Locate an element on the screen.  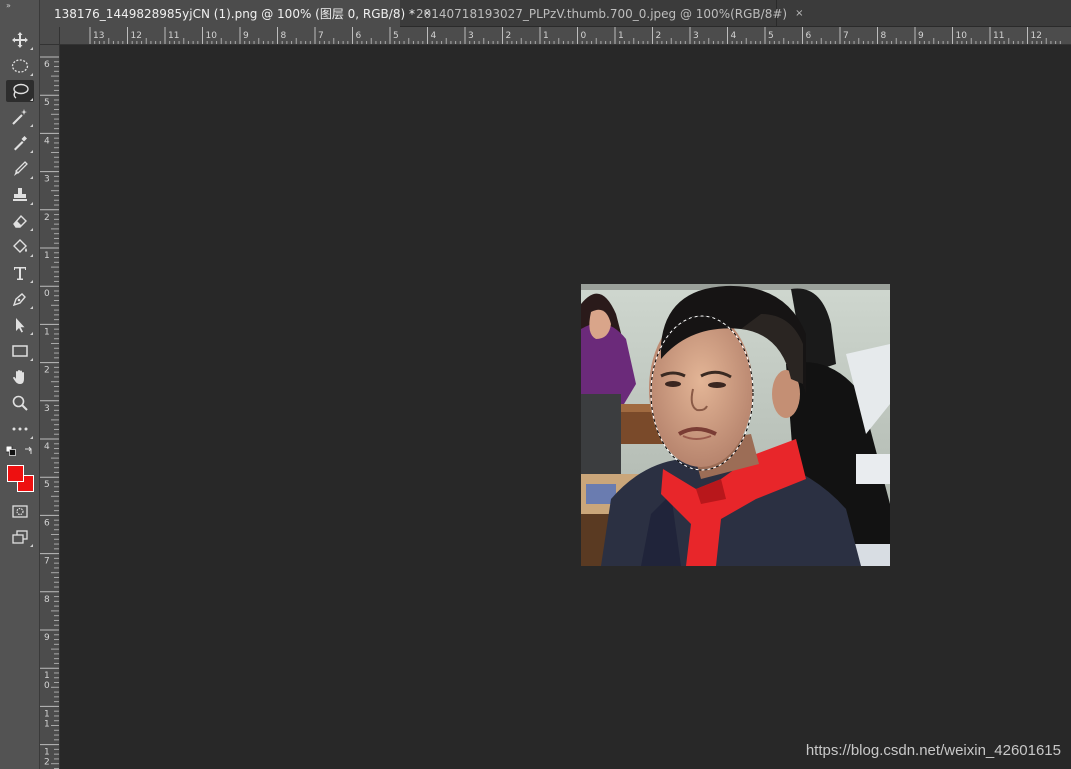
horizontal-ruler: 13 12 11 10 9 8 7 6 5 4 3 2 1 0 1 2 3 4 5 6 7 8 9 10 11 12 is located at coordinates (565, 36).